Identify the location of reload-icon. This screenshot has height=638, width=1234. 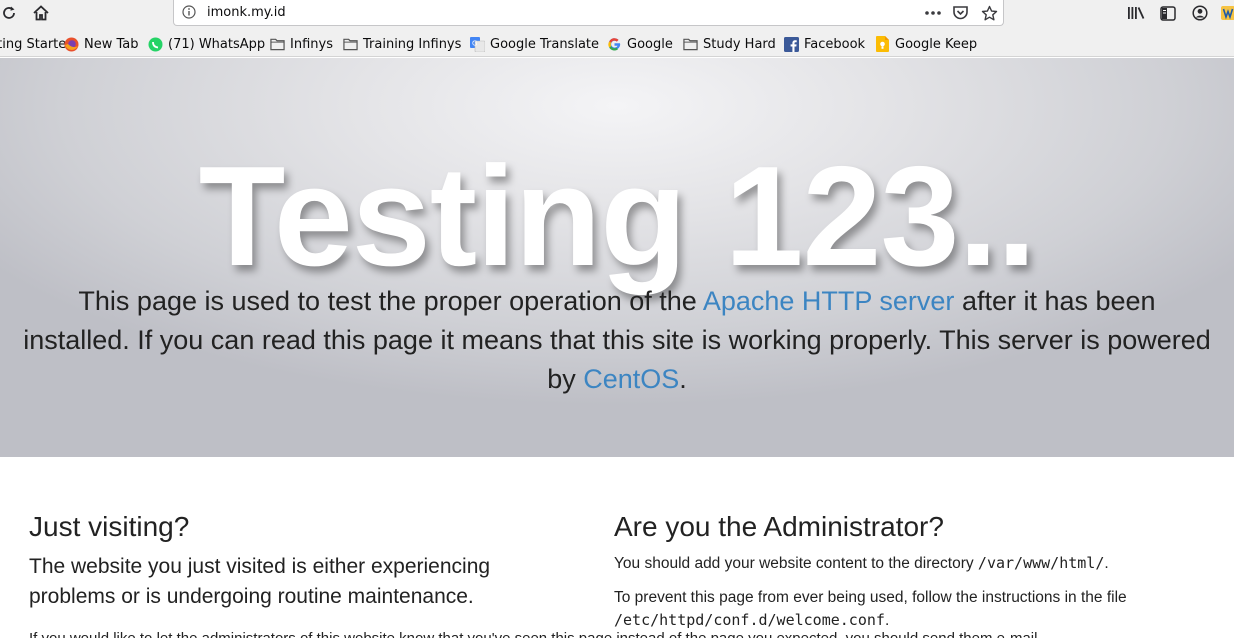
(10, 13).